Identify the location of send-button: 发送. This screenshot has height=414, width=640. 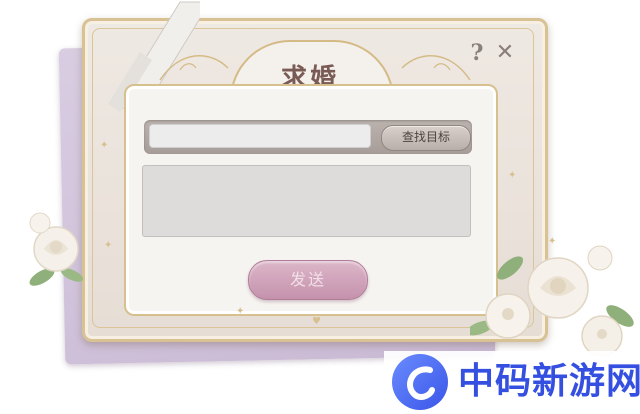
(308, 280).